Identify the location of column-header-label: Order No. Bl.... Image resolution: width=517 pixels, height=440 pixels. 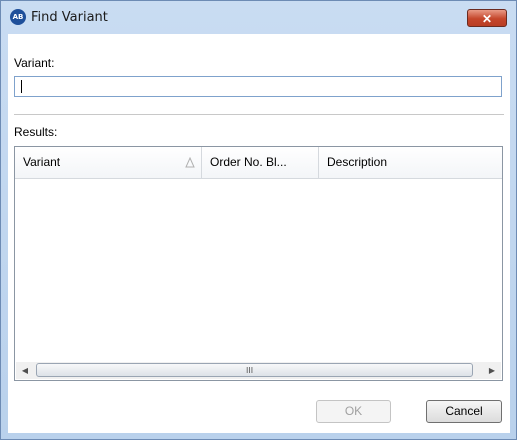
(248, 162).